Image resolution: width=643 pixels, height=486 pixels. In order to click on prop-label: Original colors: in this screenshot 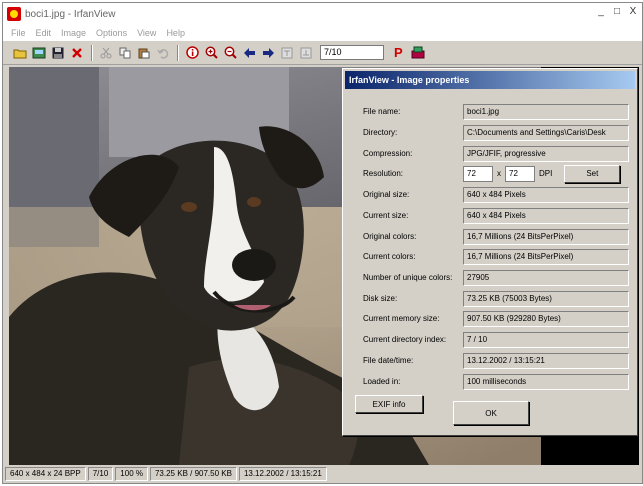, I will do `click(390, 236)`.